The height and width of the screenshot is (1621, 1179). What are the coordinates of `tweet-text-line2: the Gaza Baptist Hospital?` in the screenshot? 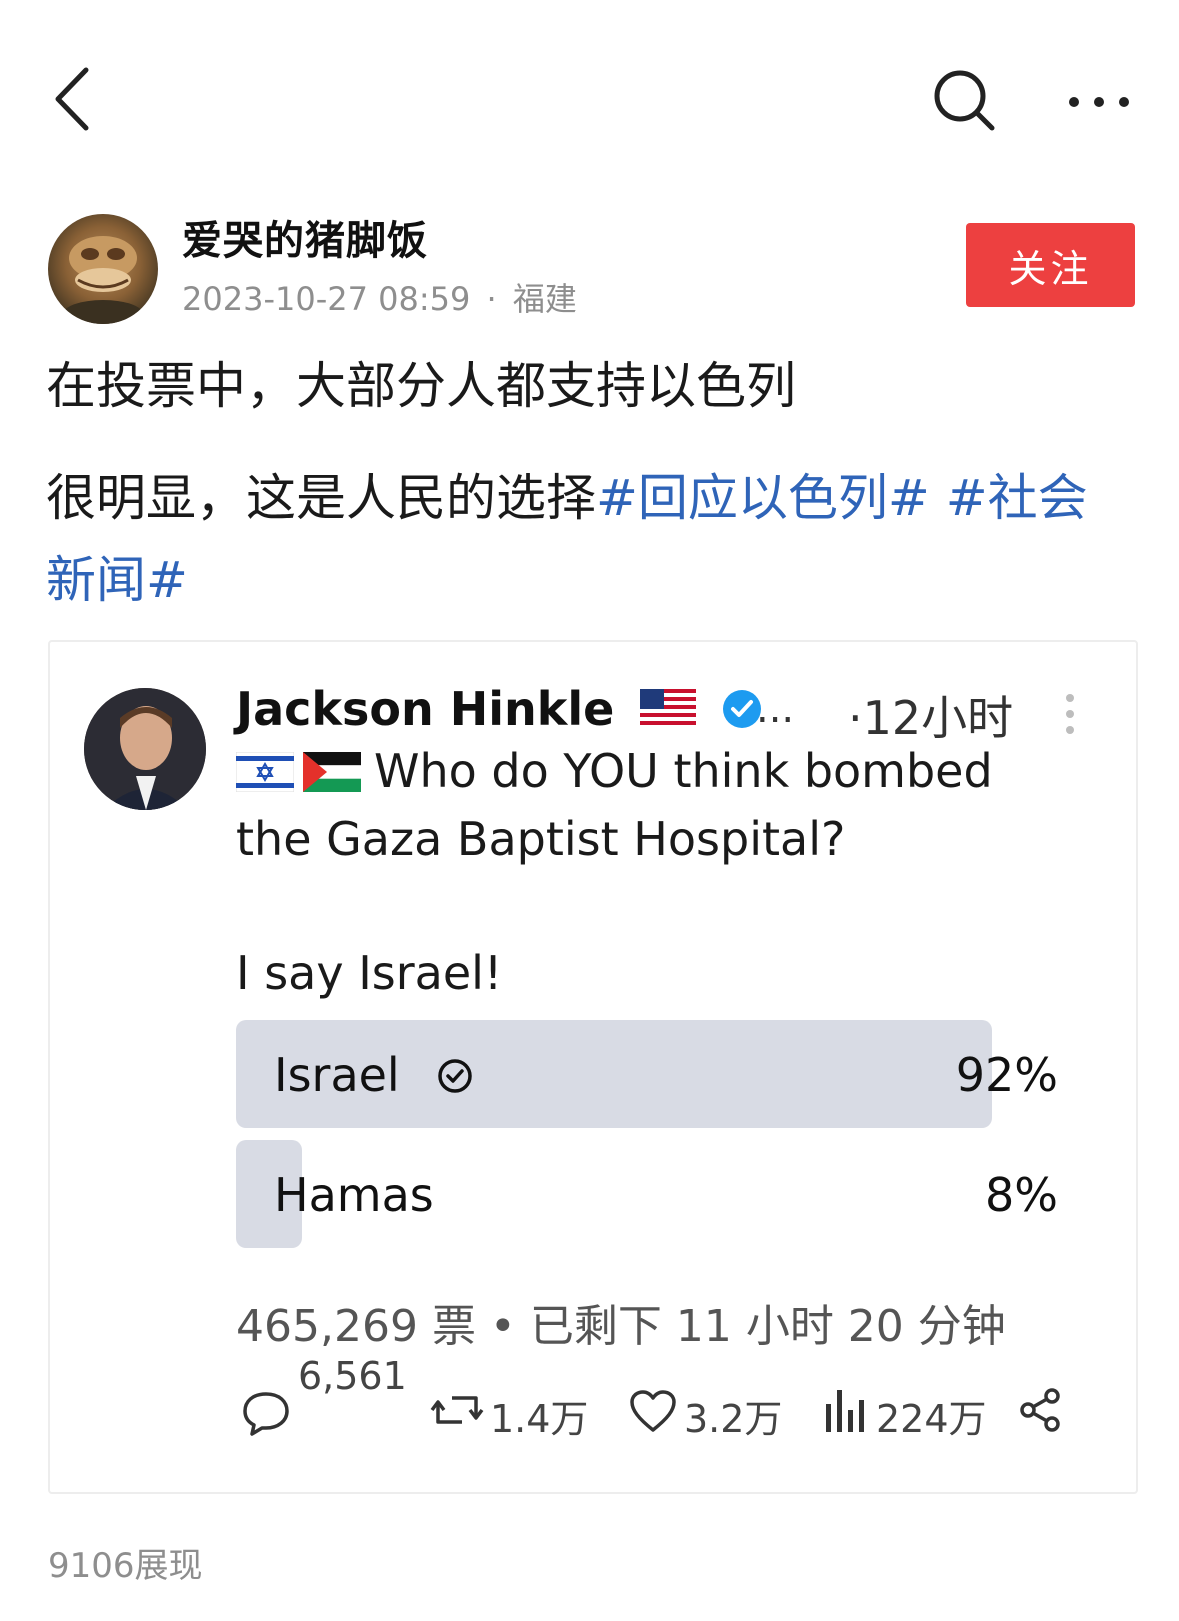 It's located at (541, 839).